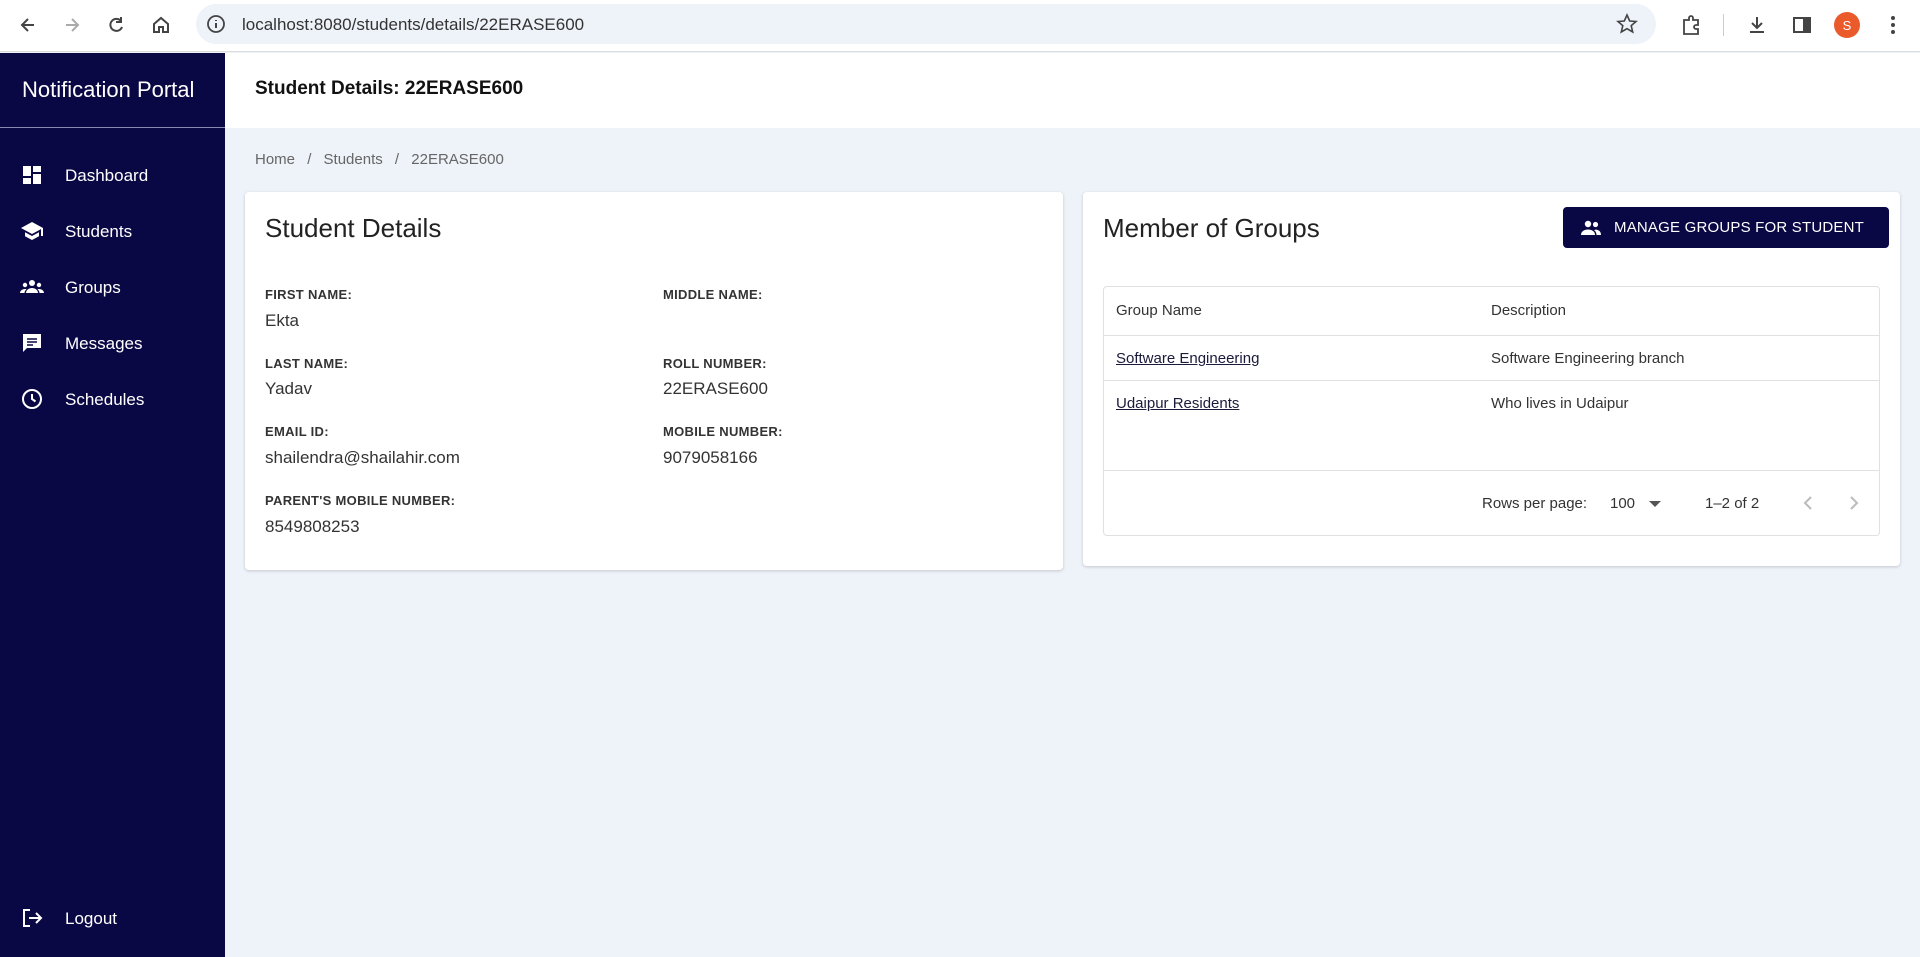  Describe the element at coordinates (353, 159) in the screenshot. I see `breadcrumb-students: Students` at that location.